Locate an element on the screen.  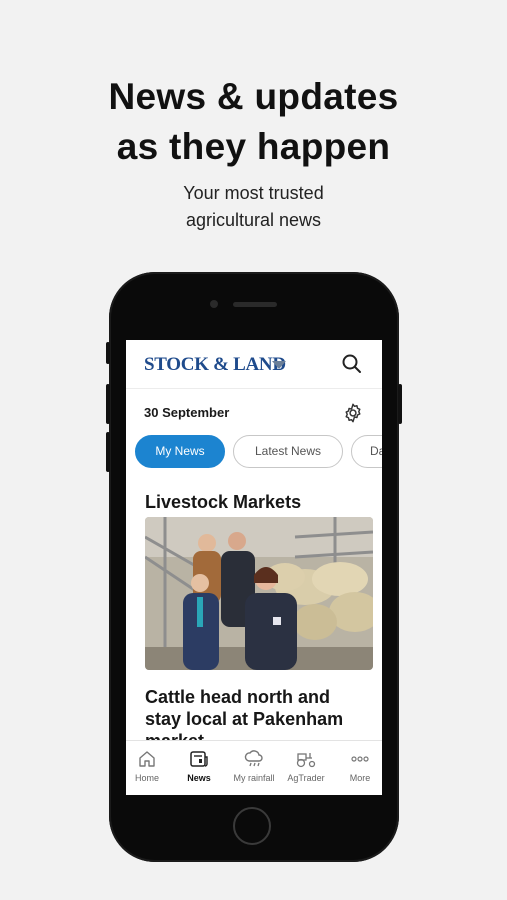
home-icon is located at coordinates (147, 759).